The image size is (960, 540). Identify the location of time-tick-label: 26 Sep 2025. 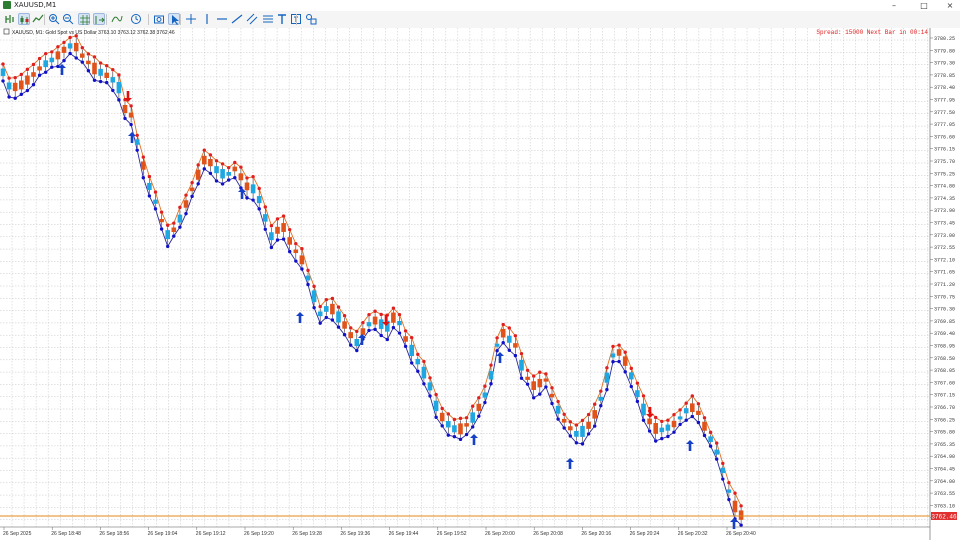
(17, 534).